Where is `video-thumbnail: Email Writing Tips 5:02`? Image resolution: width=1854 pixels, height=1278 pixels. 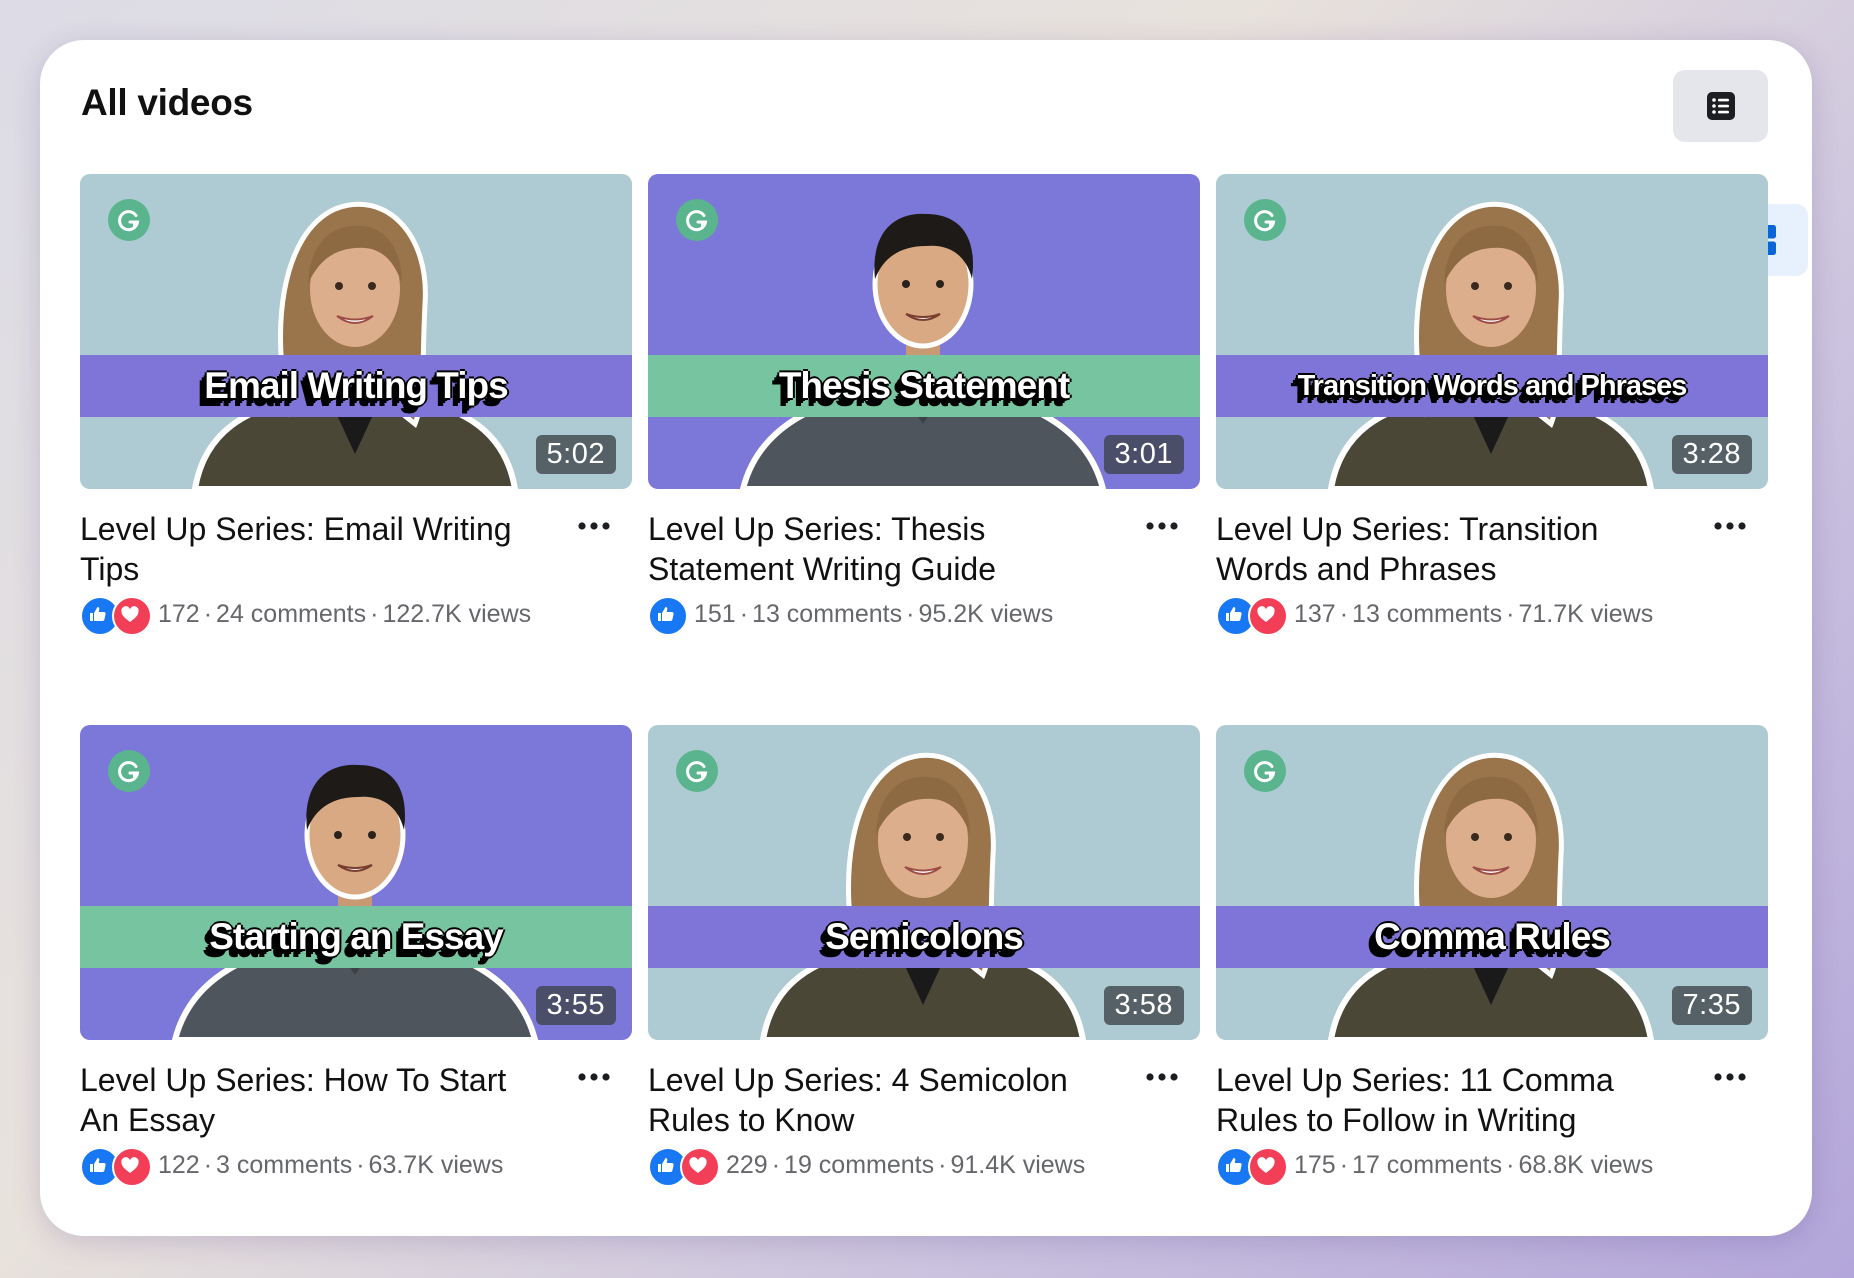
video-thumbnail: Email Writing Tips 5:02 is located at coordinates (356, 331).